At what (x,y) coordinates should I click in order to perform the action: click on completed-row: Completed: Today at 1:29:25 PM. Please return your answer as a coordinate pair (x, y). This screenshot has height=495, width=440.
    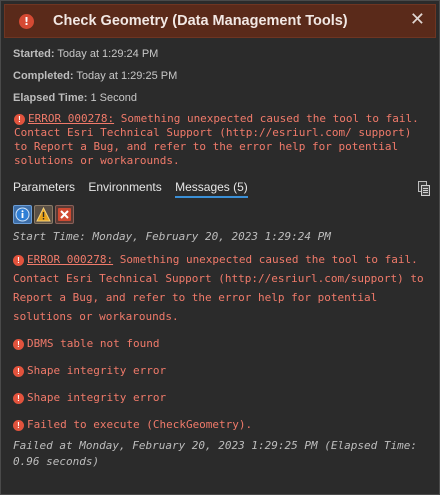
    Looking at the image, I should click on (95, 76).